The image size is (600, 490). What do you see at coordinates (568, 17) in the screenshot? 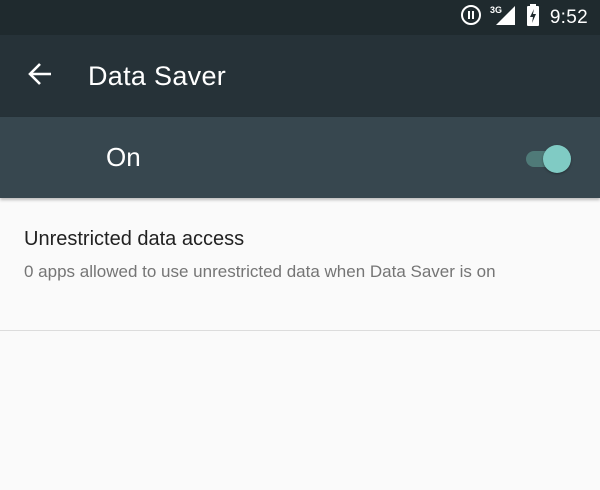
I see `status-time: 9:52` at bounding box center [568, 17].